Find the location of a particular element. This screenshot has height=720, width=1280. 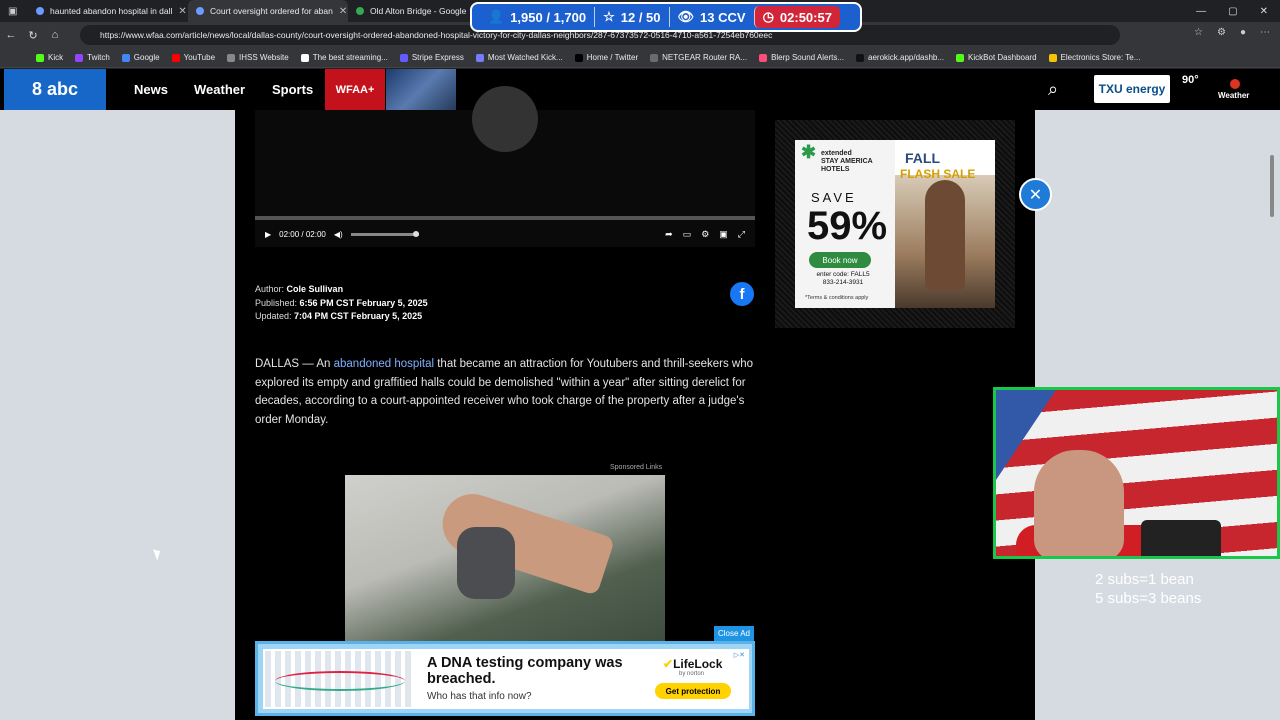

microphone is located at coordinates (1181, 538).